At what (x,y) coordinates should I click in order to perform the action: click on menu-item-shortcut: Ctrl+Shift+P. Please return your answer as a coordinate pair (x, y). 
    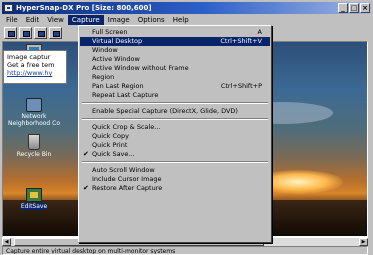
    Looking at the image, I should click on (241, 86).